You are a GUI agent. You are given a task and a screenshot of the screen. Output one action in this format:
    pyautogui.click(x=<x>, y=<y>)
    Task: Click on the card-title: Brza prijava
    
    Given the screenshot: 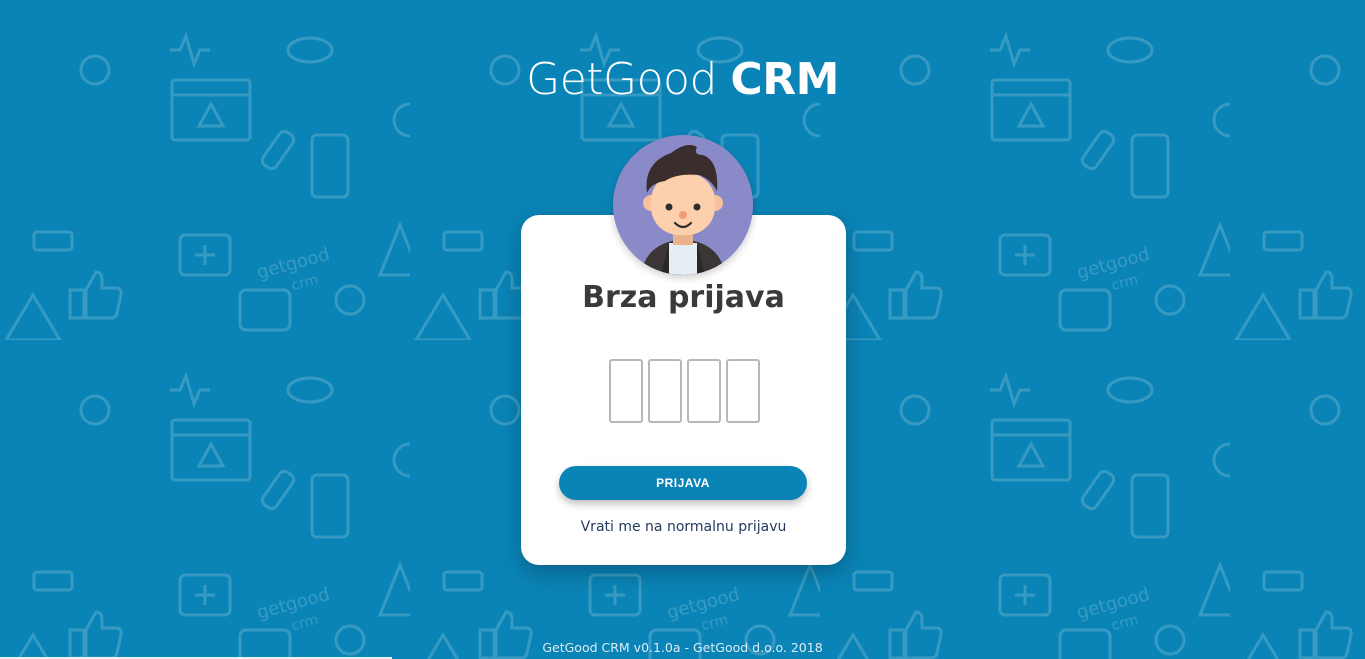 What is the action you would take?
    pyautogui.click(x=683, y=297)
    